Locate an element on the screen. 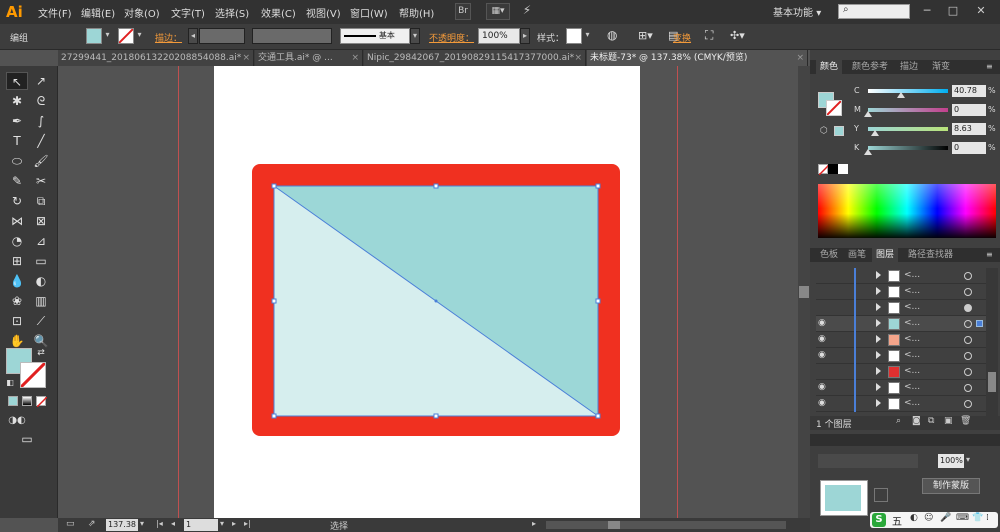  screen-mode-icon: ▭ is located at coordinates (27, 439).